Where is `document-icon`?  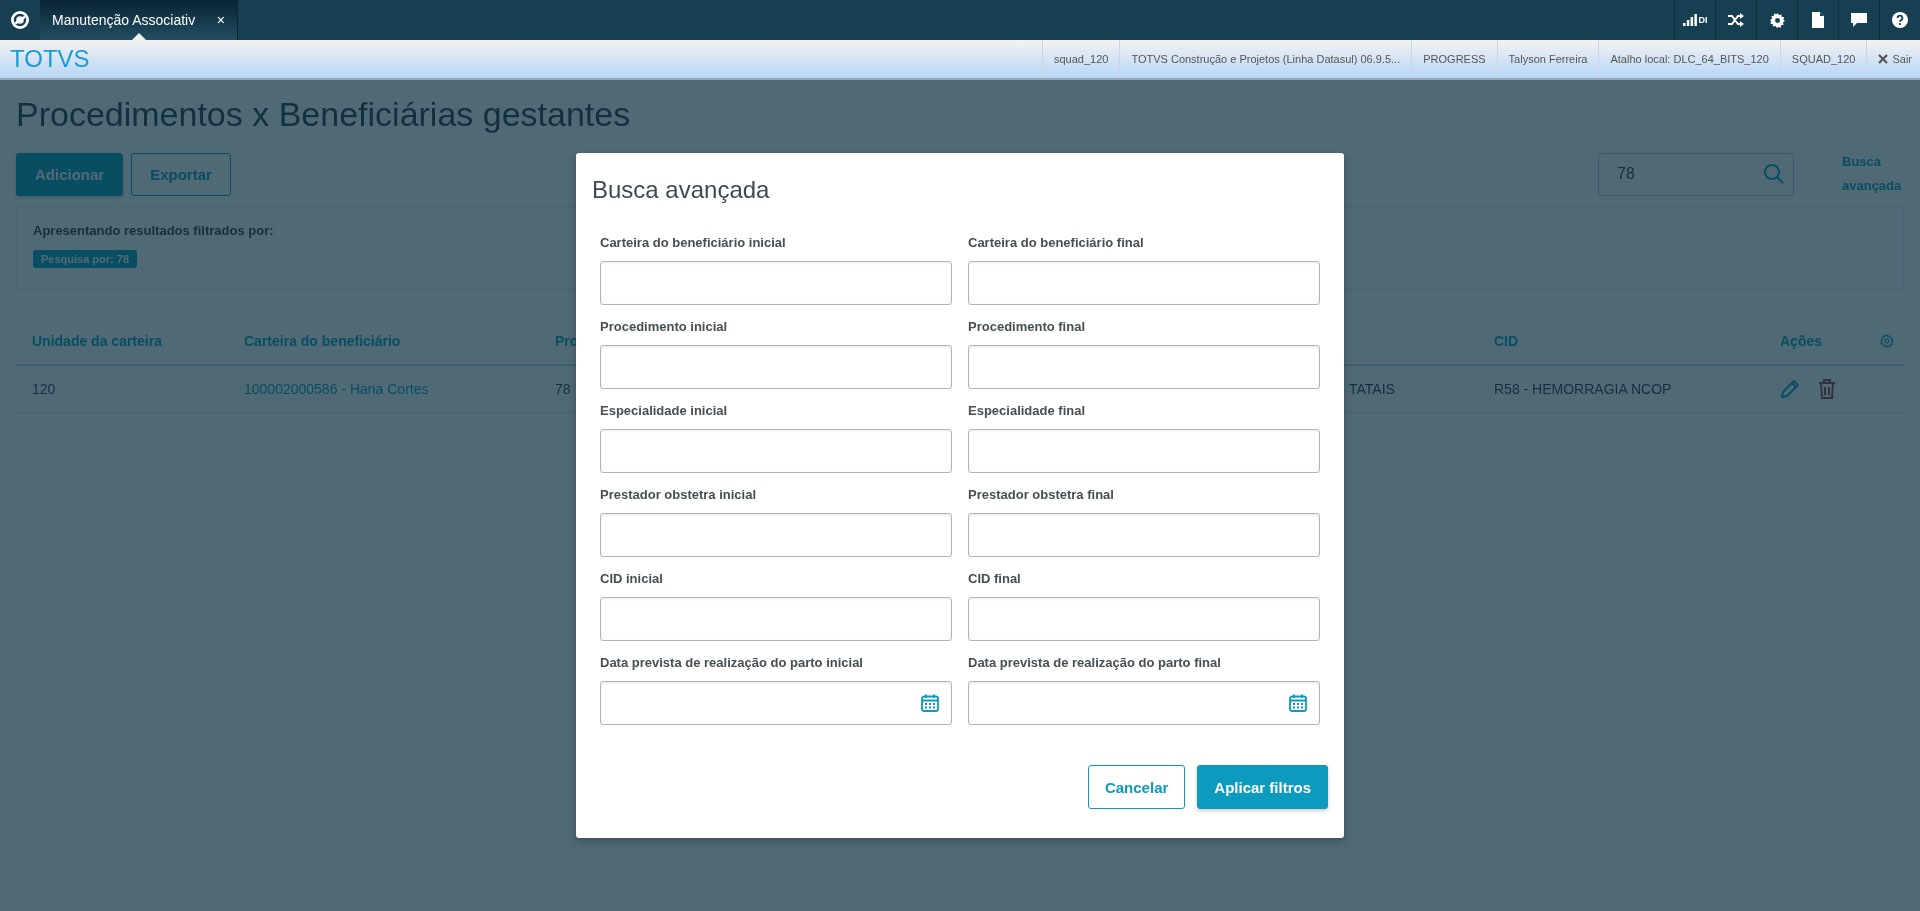
document-icon is located at coordinates (1818, 20).